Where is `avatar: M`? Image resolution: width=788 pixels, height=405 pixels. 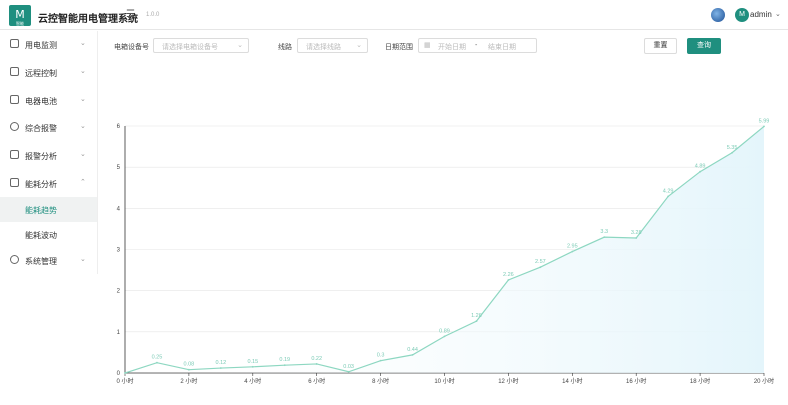 avatar: M is located at coordinates (742, 15).